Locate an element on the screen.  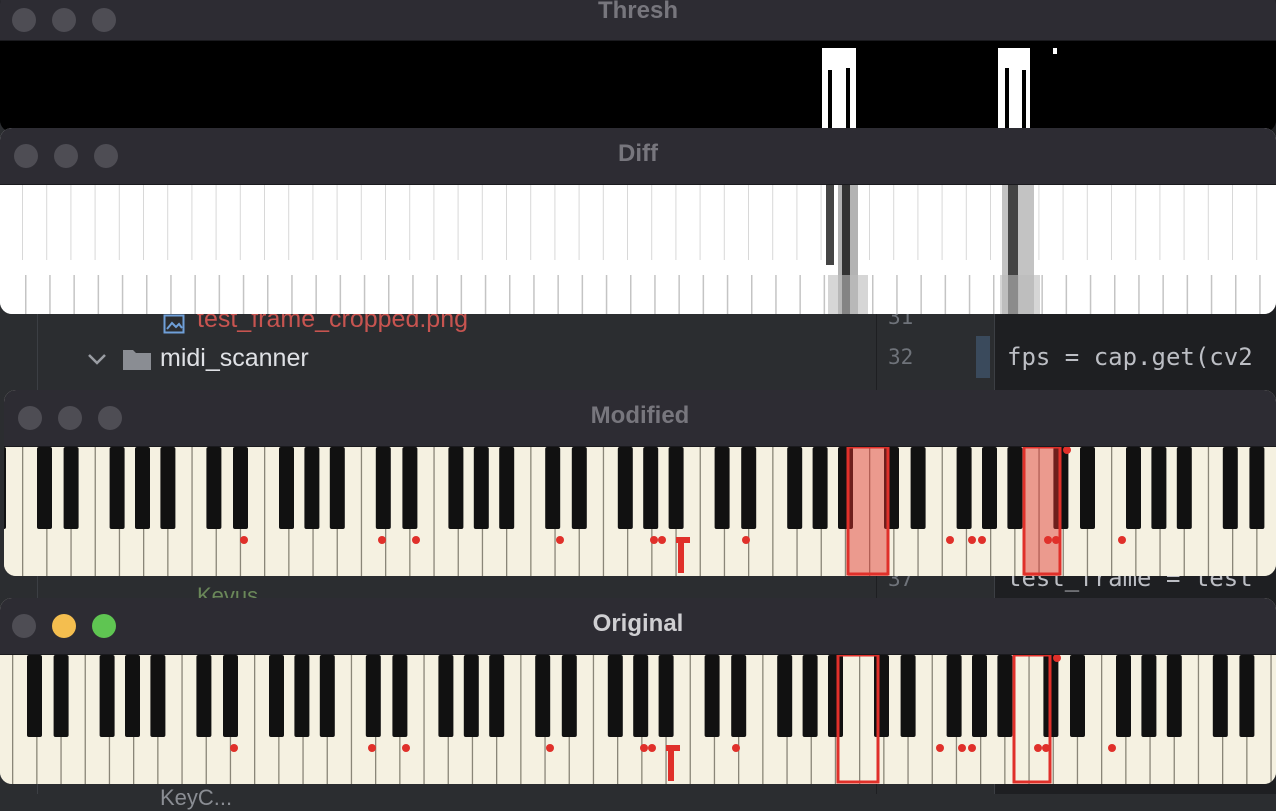
titlebar: Modified is located at coordinates (640, 418).